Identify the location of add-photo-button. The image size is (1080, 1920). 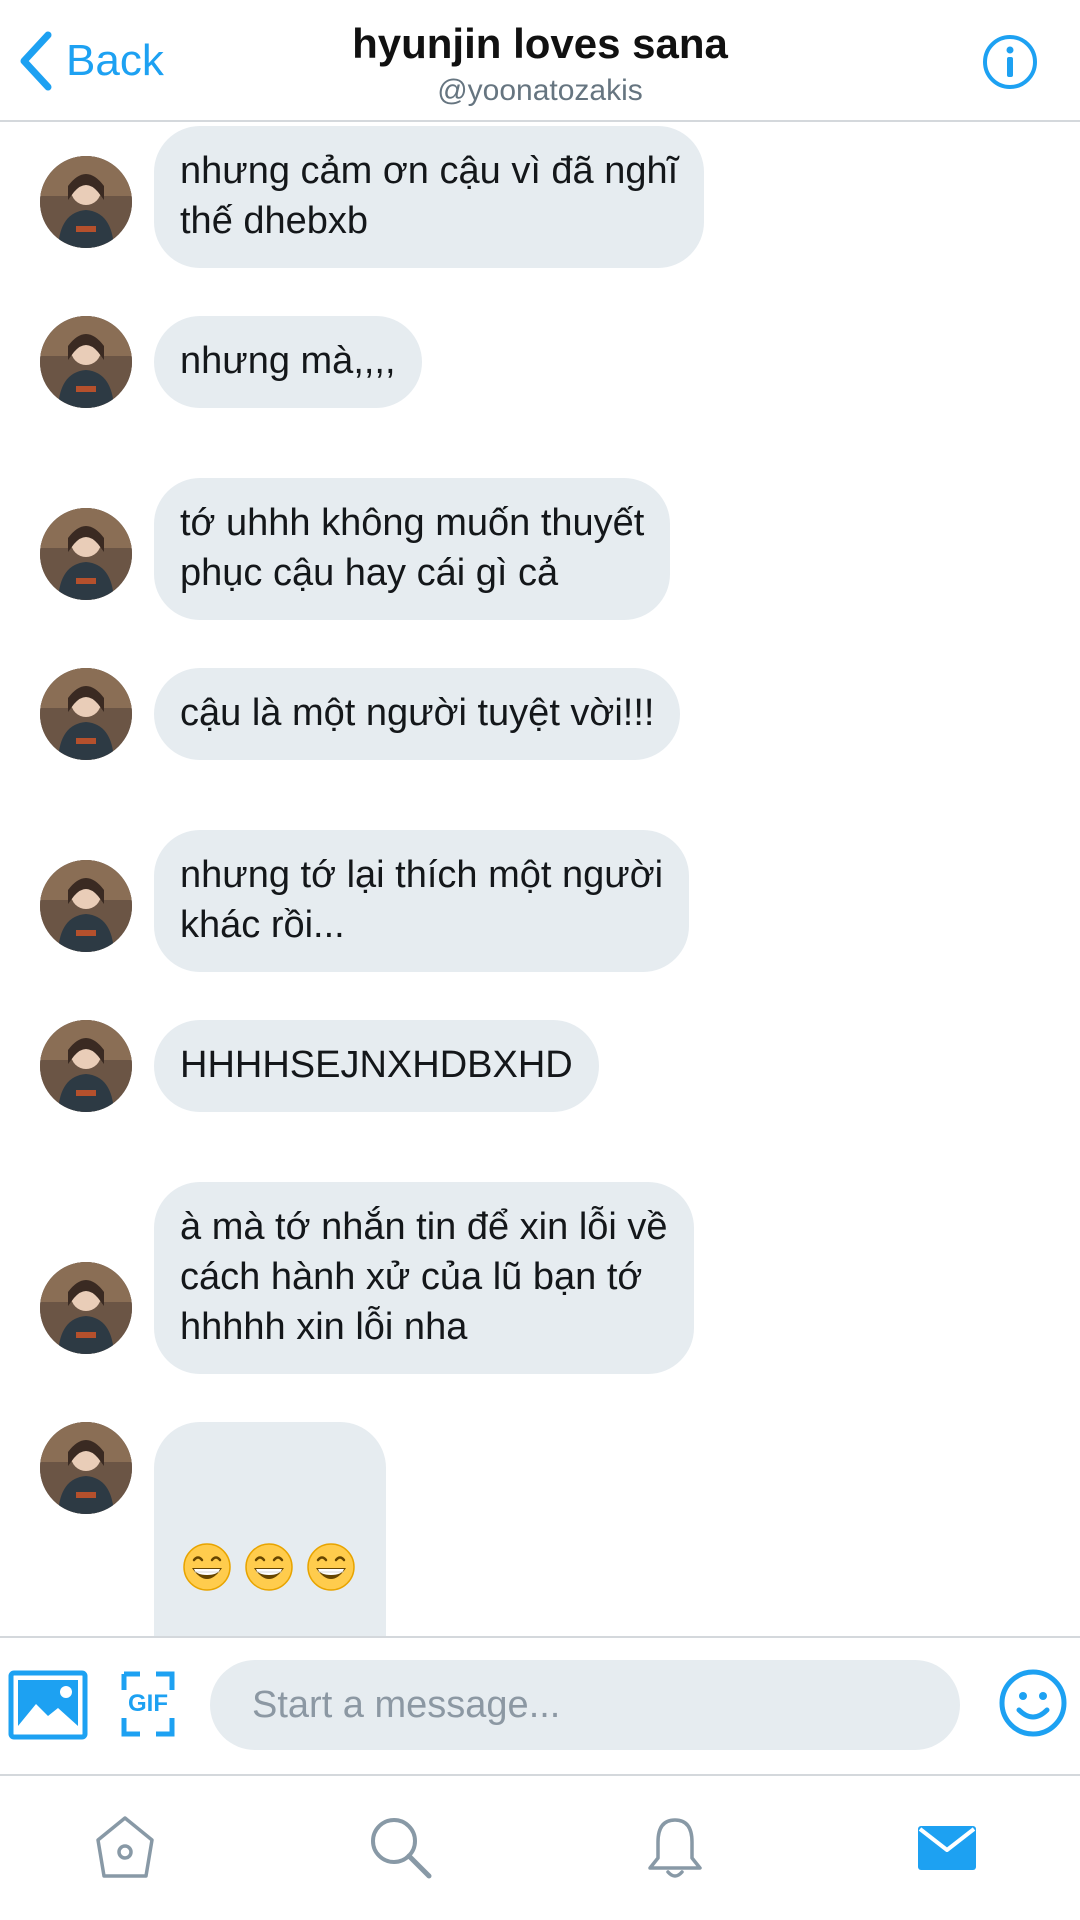
(48, 1705).